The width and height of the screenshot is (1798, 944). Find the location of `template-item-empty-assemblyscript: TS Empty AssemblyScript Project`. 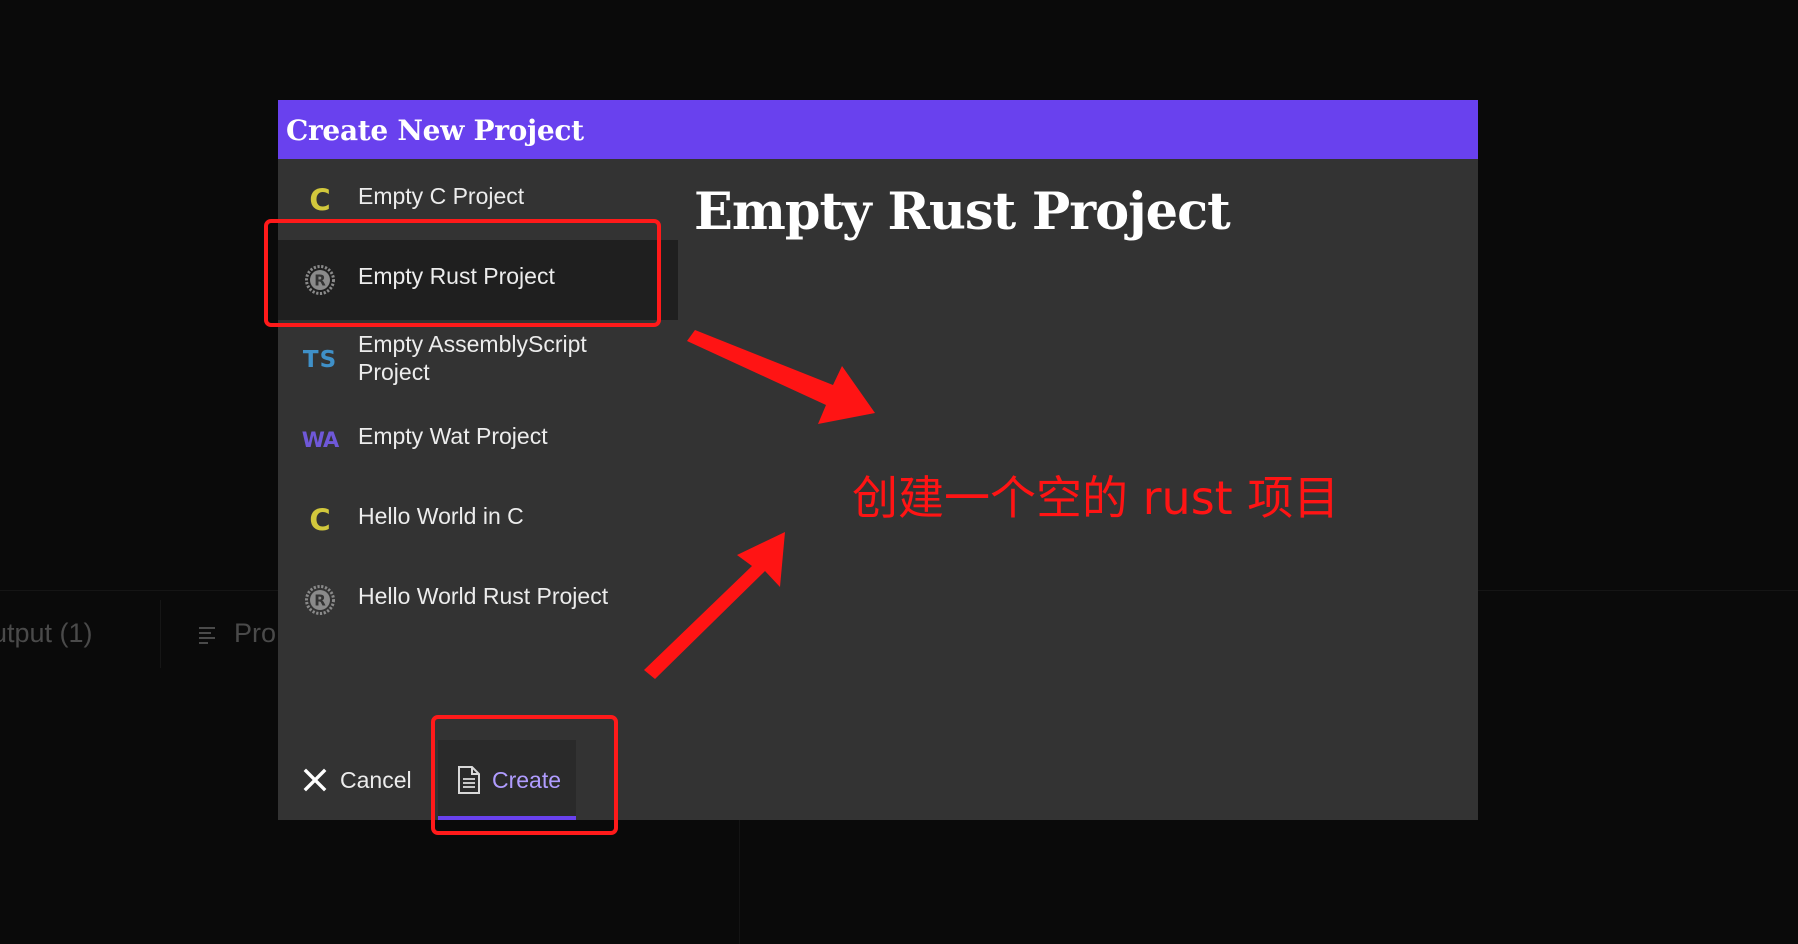

template-item-empty-assemblyscript: TS Empty AssemblyScript Project is located at coordinates (478, 360).